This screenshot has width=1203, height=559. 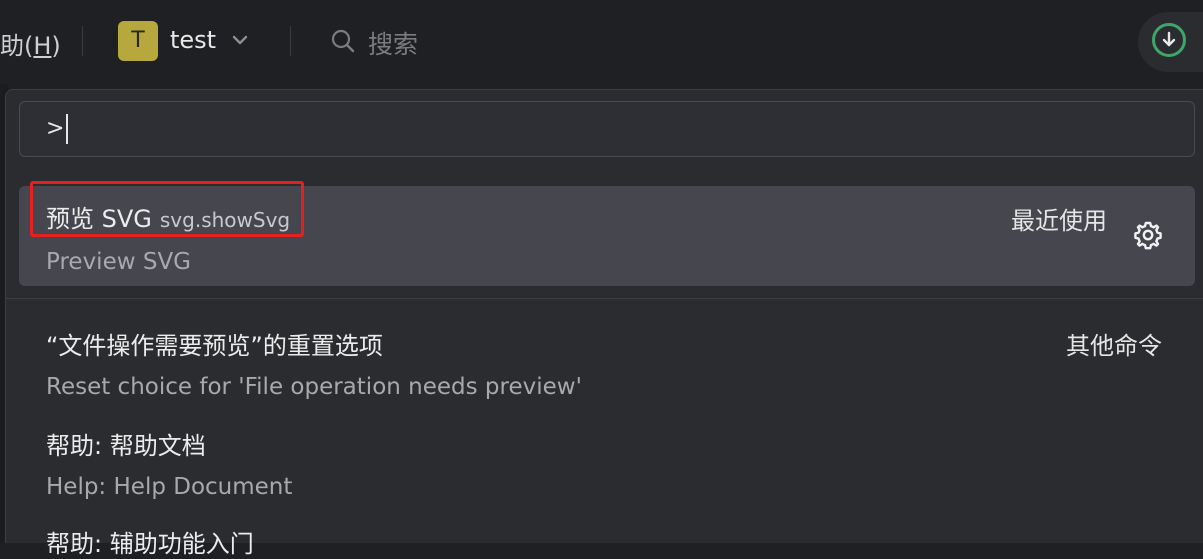 I want to click on command-subtitle: Preview SVG, so click(x=118, y=262).